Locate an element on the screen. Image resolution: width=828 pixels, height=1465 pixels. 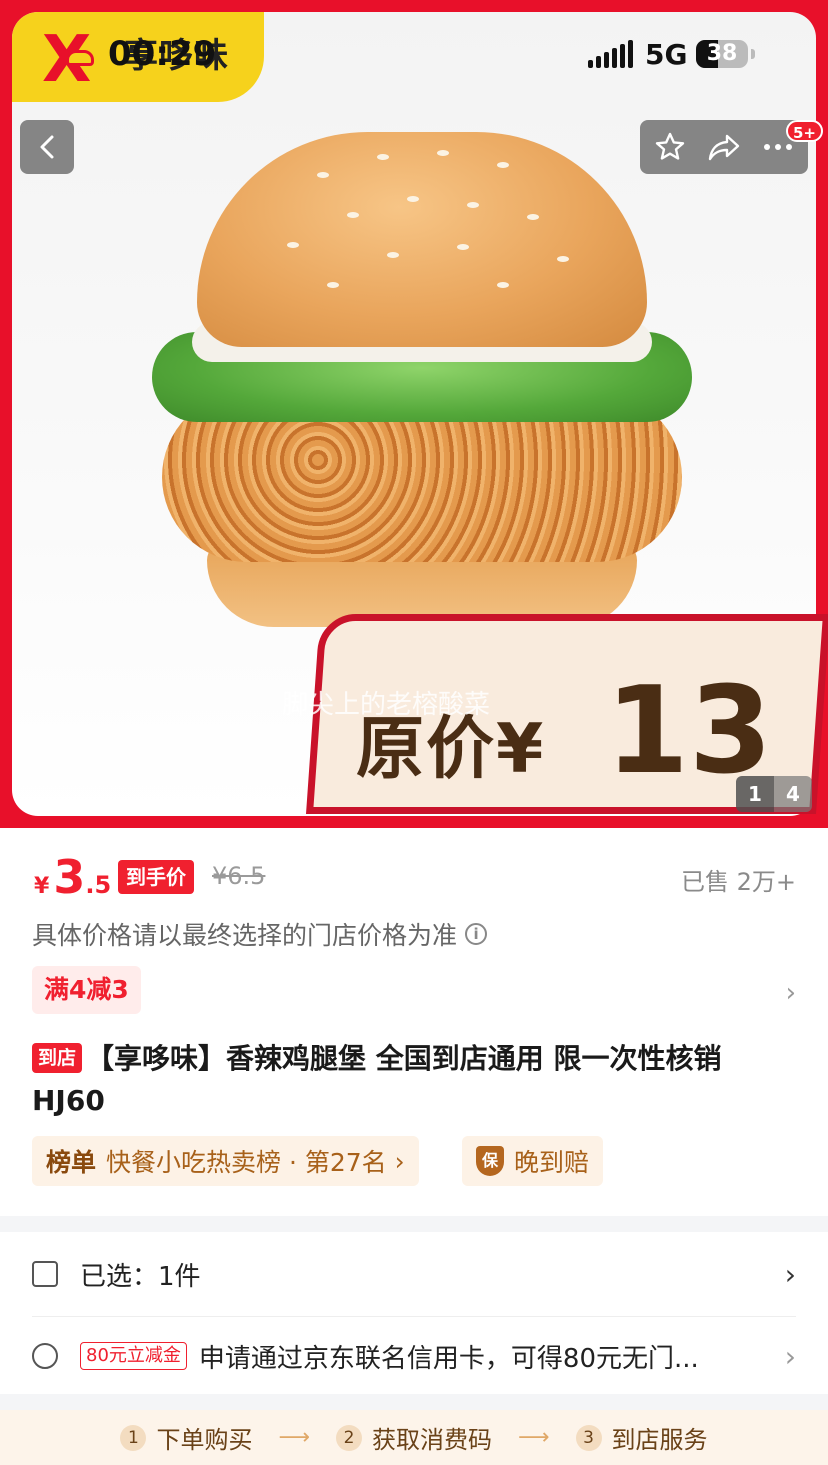
price-decimal: .5 is located at coordinates (98, 885).